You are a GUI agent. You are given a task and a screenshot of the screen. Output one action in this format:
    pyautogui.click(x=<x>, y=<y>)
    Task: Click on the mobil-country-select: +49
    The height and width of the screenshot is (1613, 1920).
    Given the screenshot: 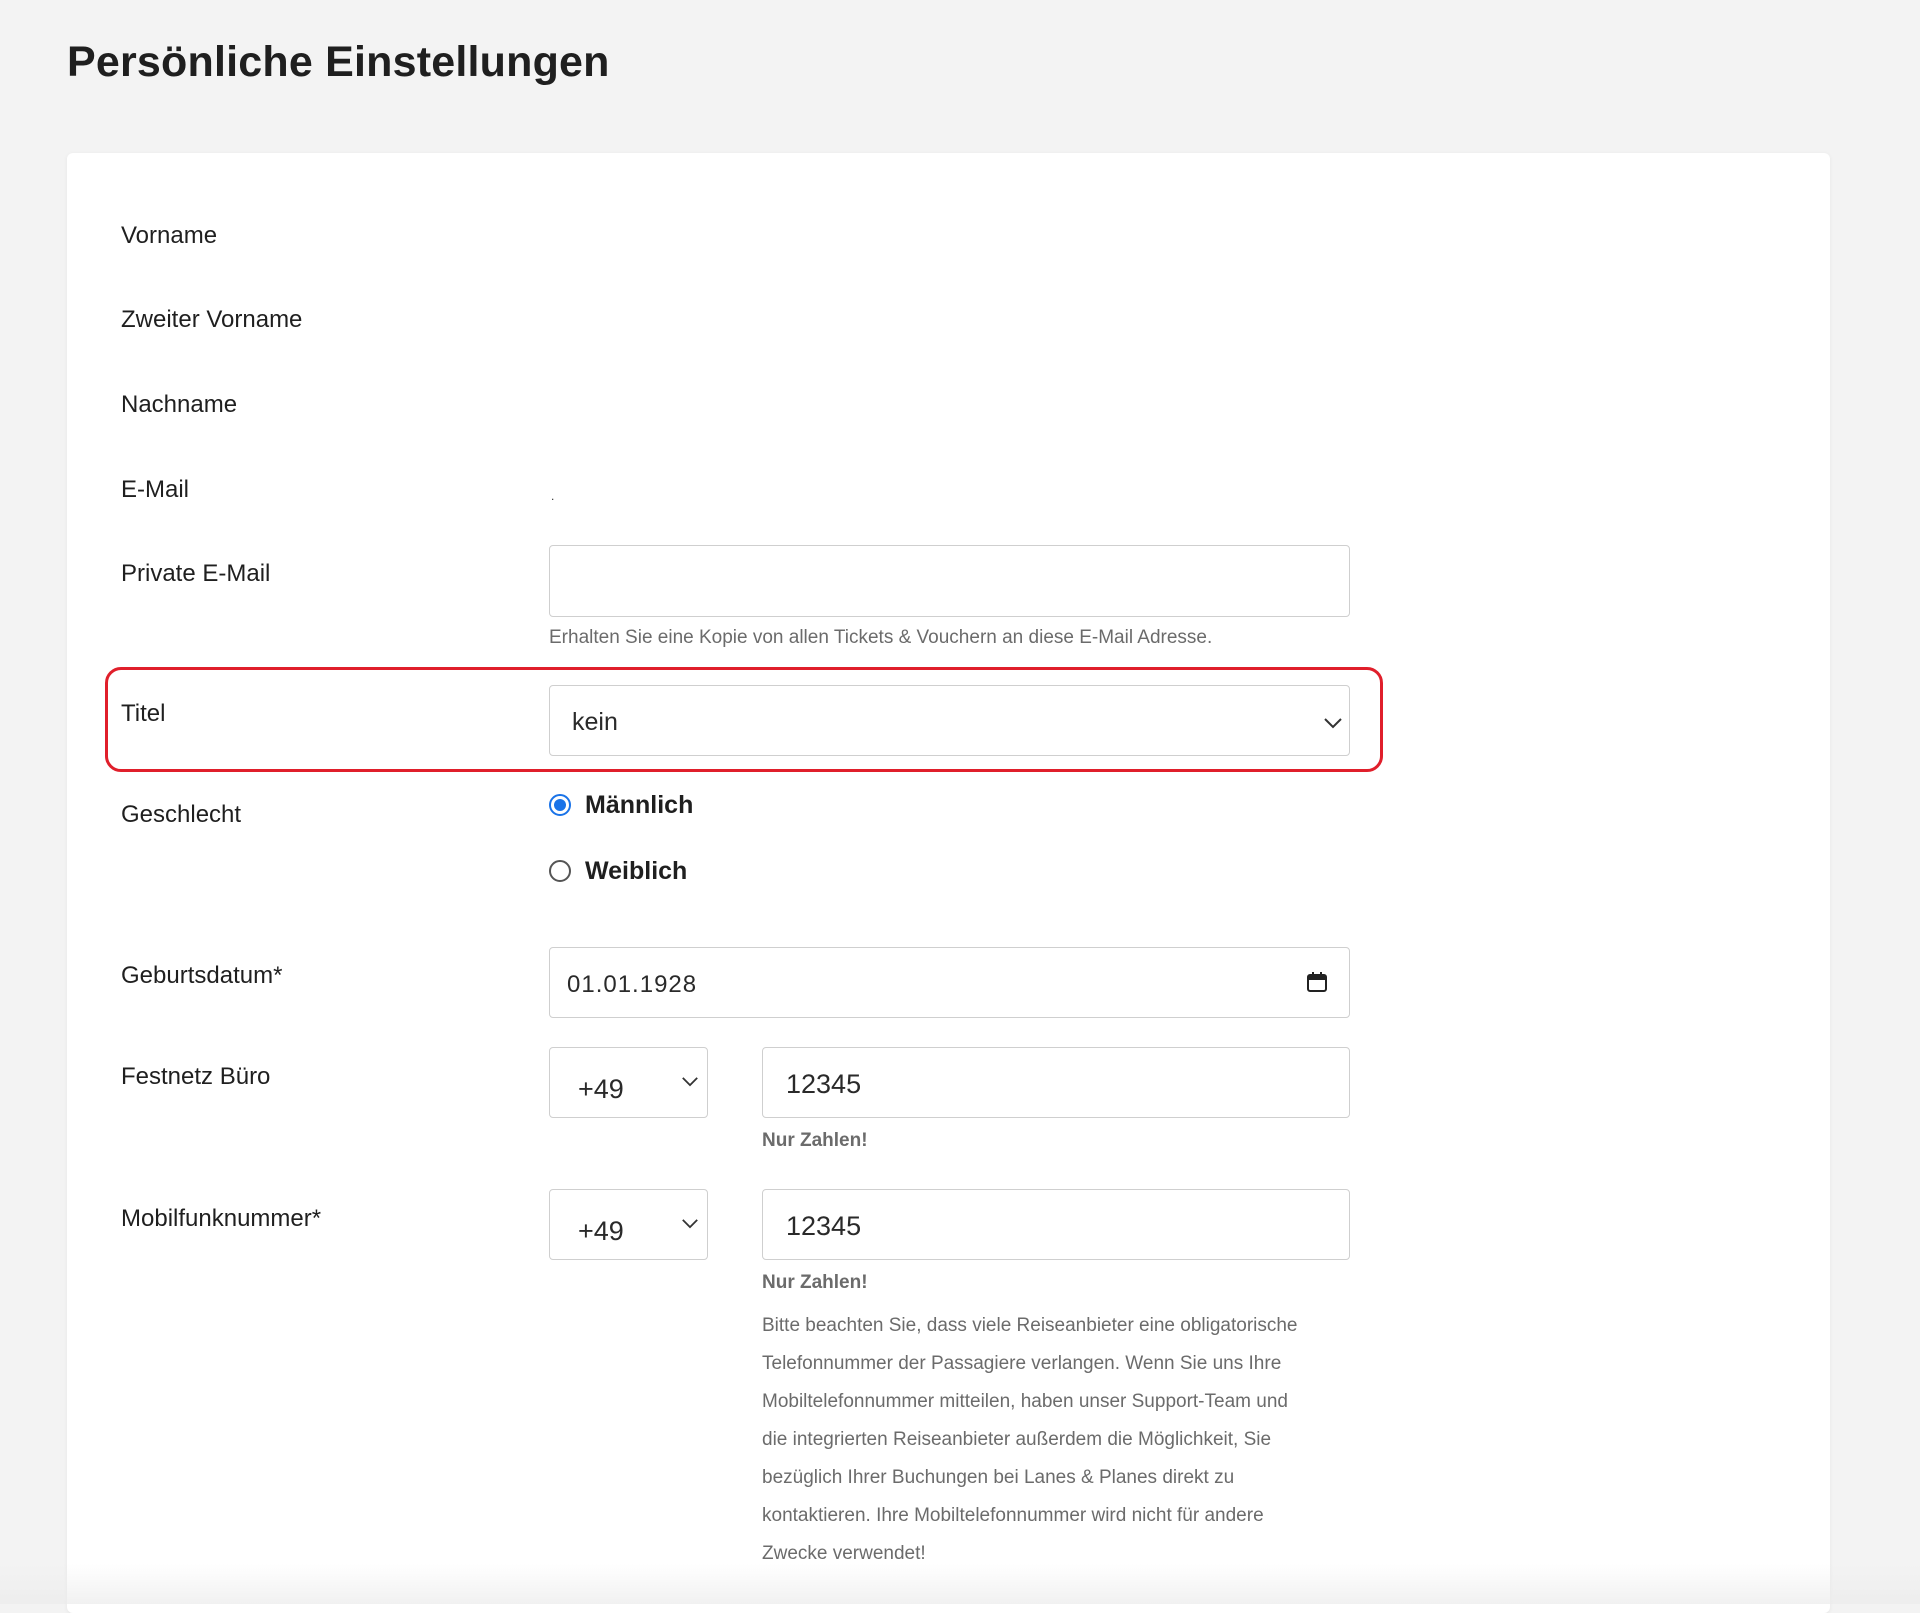 What is the action you would take?
    pyautogui.click(x=628, y=1224)
    